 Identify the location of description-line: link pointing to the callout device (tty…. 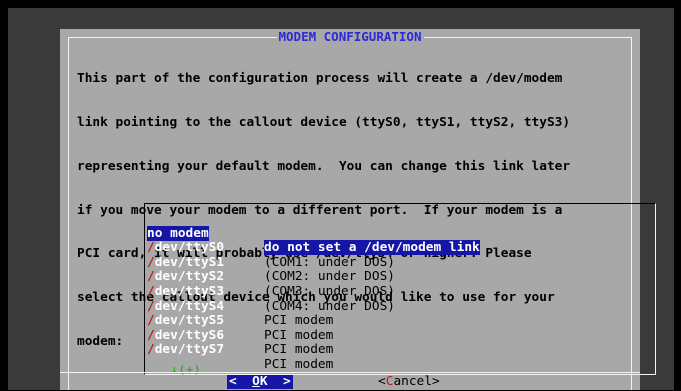
(324, 122).